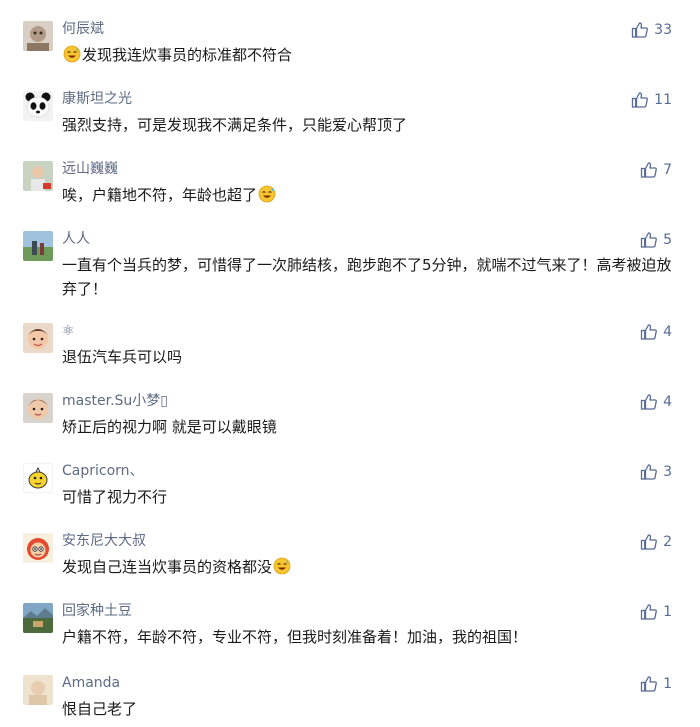  What do you see at coordinates (104, 541) in the screenshot?
I see `username: 安东尼大大叔` at bounding box center [104, 541].